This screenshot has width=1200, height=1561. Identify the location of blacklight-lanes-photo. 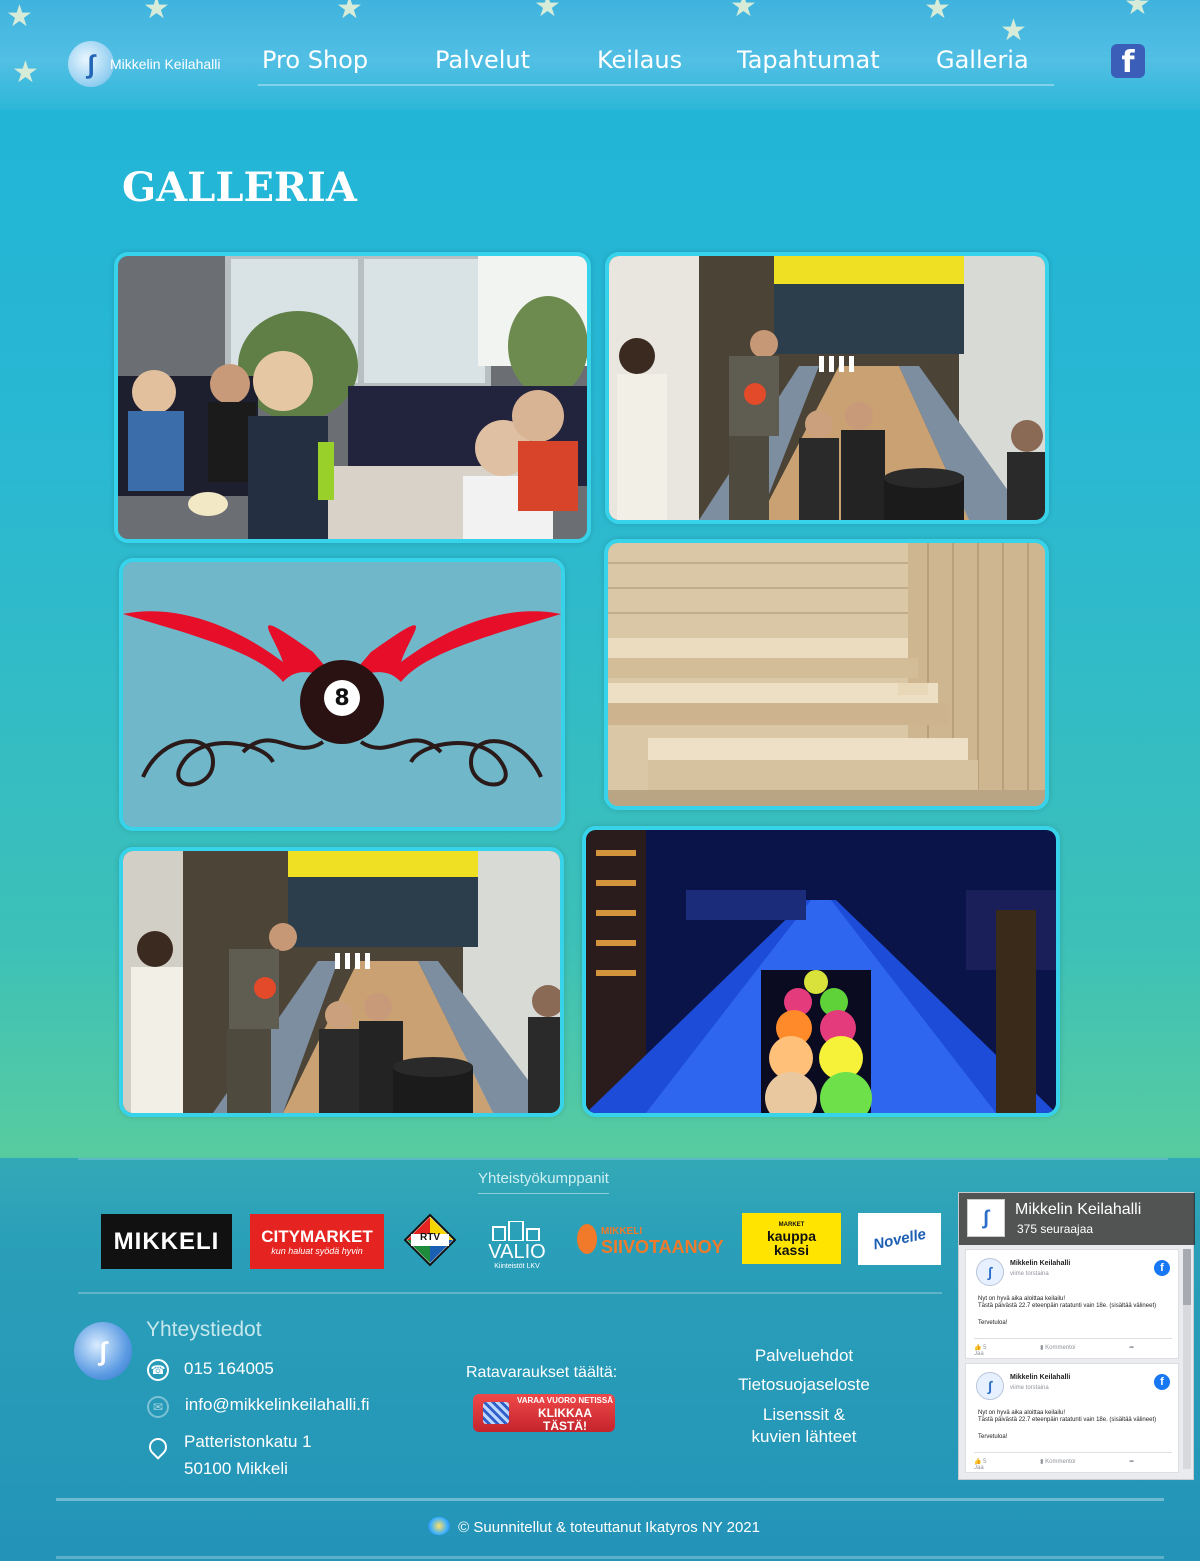
(821, 971).